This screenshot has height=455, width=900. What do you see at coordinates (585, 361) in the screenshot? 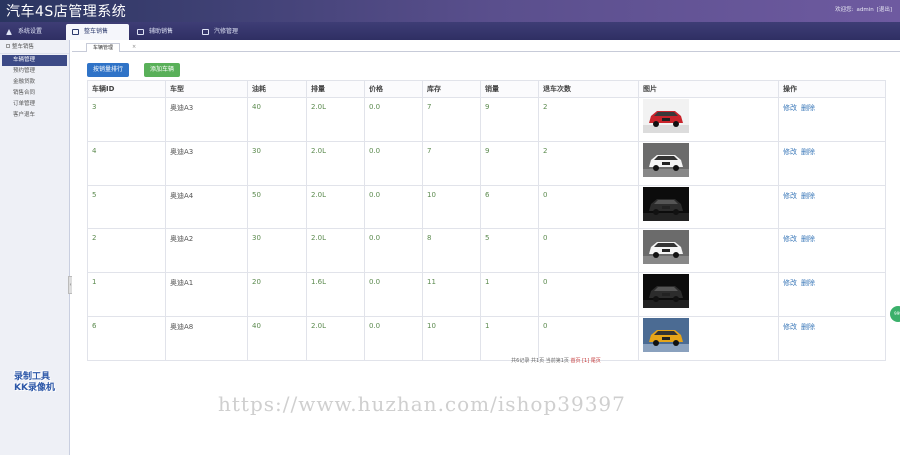
I see `pager-current-page: [1]` at bounding box center [585, 361].